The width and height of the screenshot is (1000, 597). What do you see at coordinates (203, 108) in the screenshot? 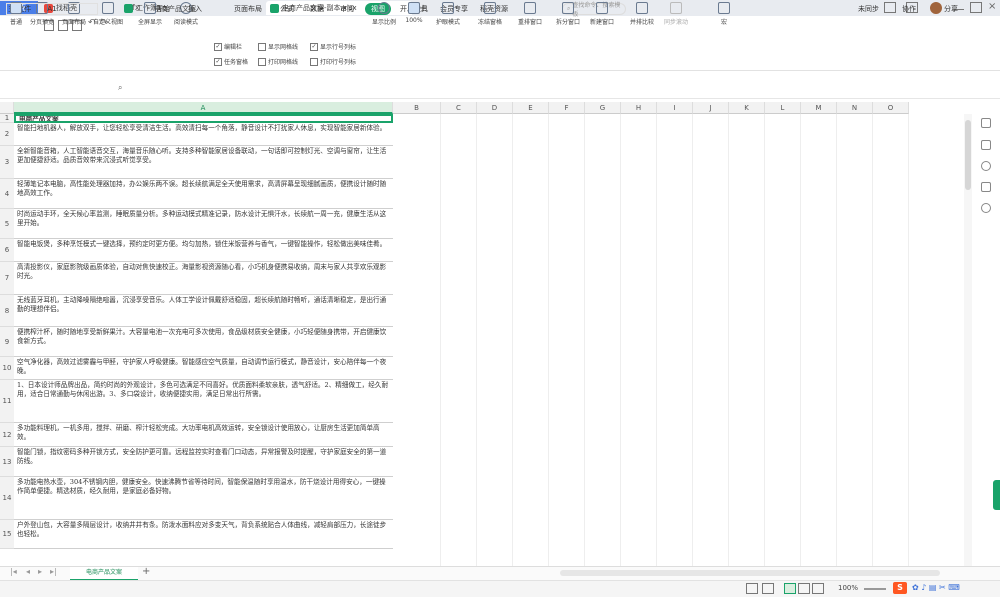
I see `column-header-a: A` at bounding box center [203, 108].